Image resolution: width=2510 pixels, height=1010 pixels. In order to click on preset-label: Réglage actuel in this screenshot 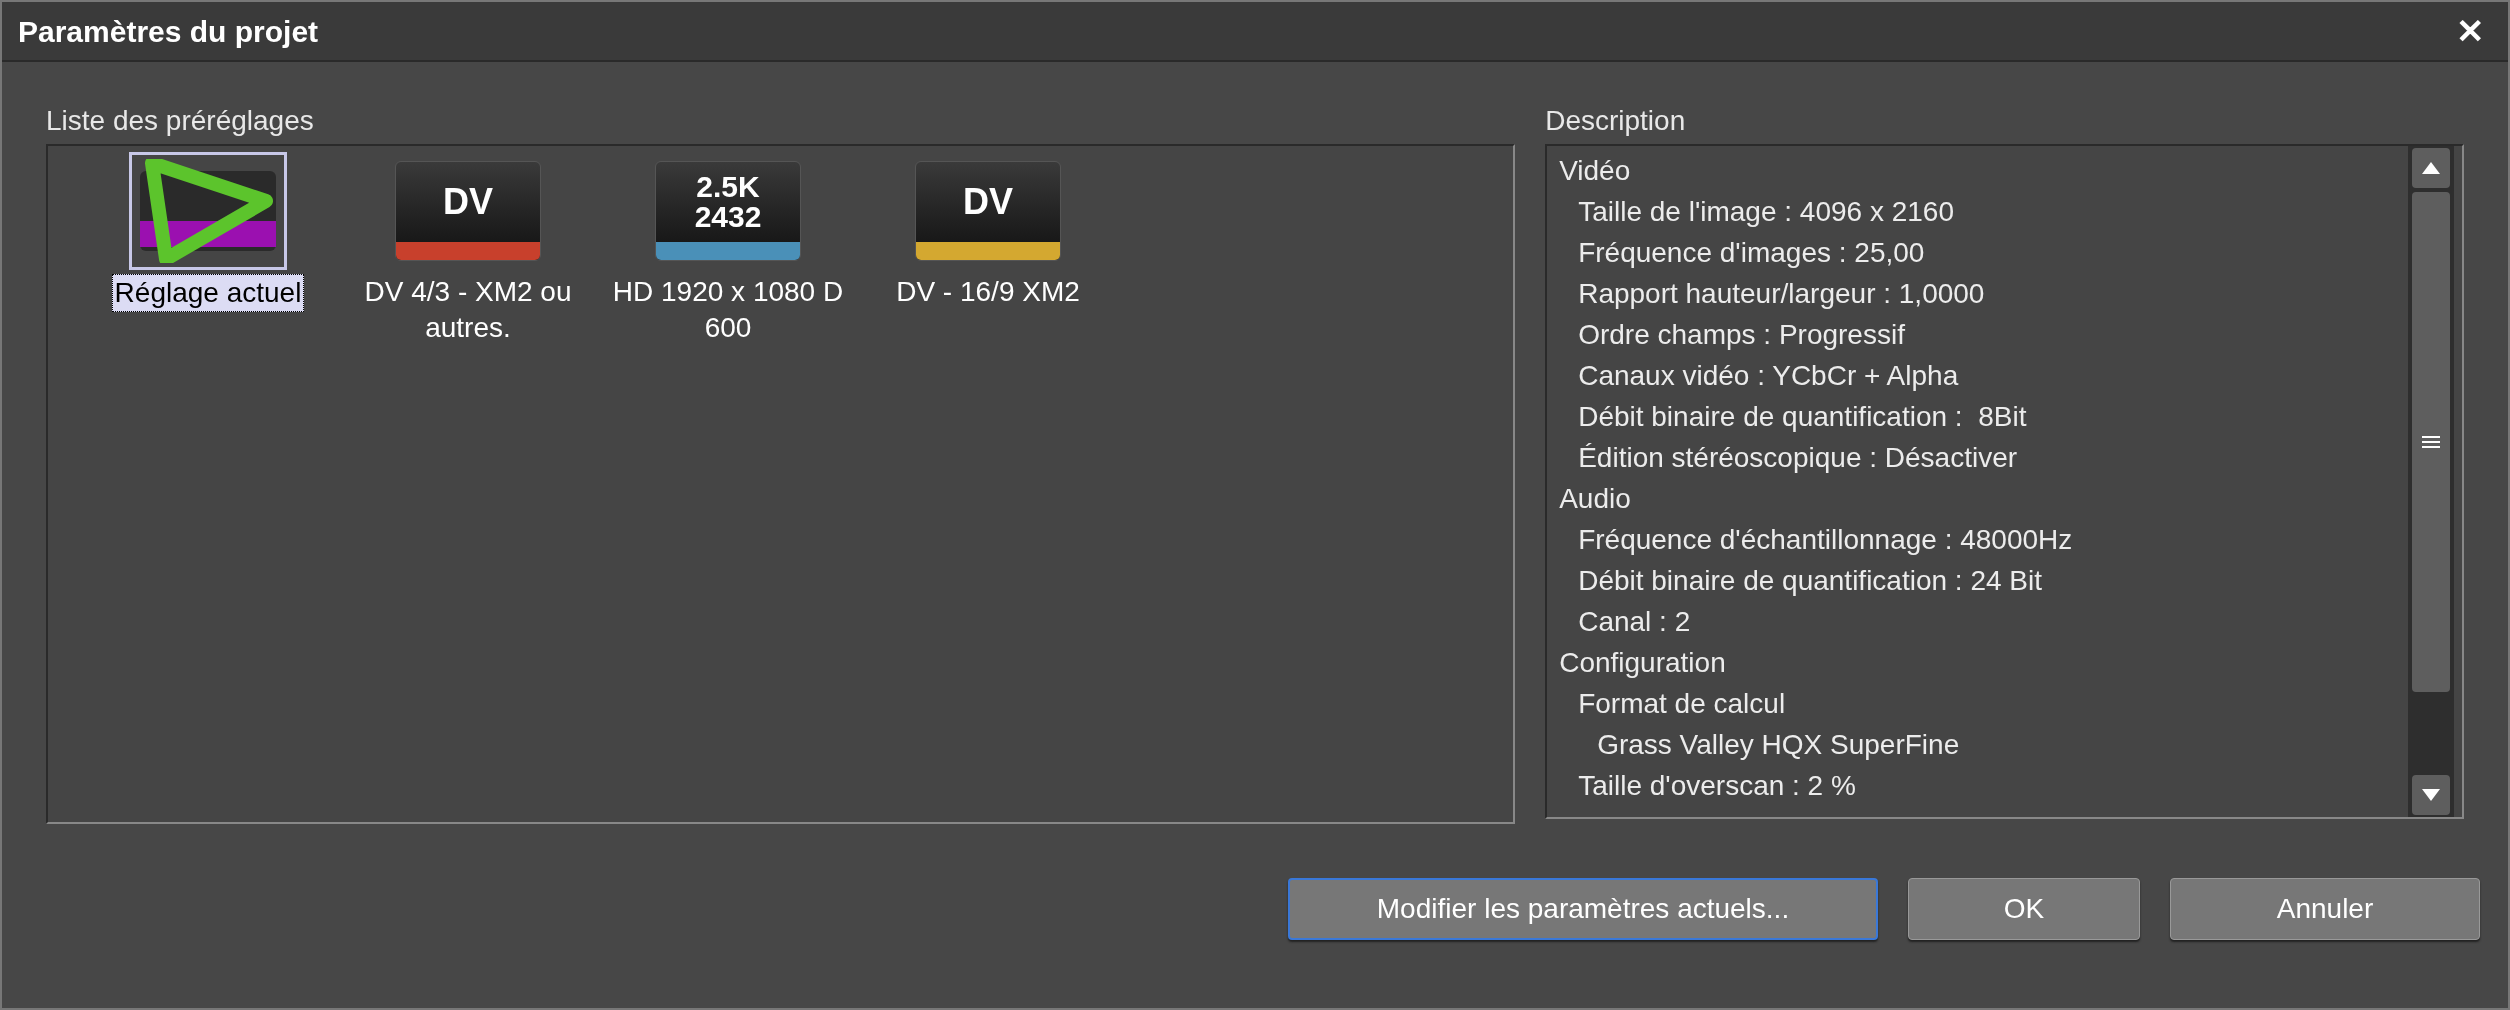, I will do `click(208, 293)`.